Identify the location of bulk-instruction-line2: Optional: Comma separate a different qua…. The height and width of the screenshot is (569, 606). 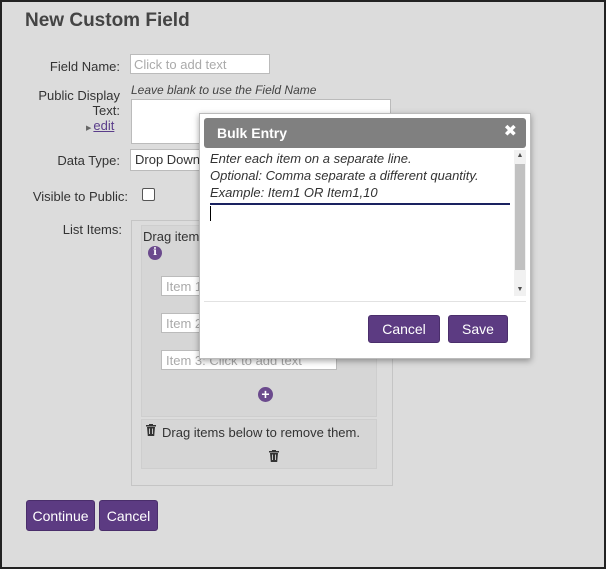
(344, 175).